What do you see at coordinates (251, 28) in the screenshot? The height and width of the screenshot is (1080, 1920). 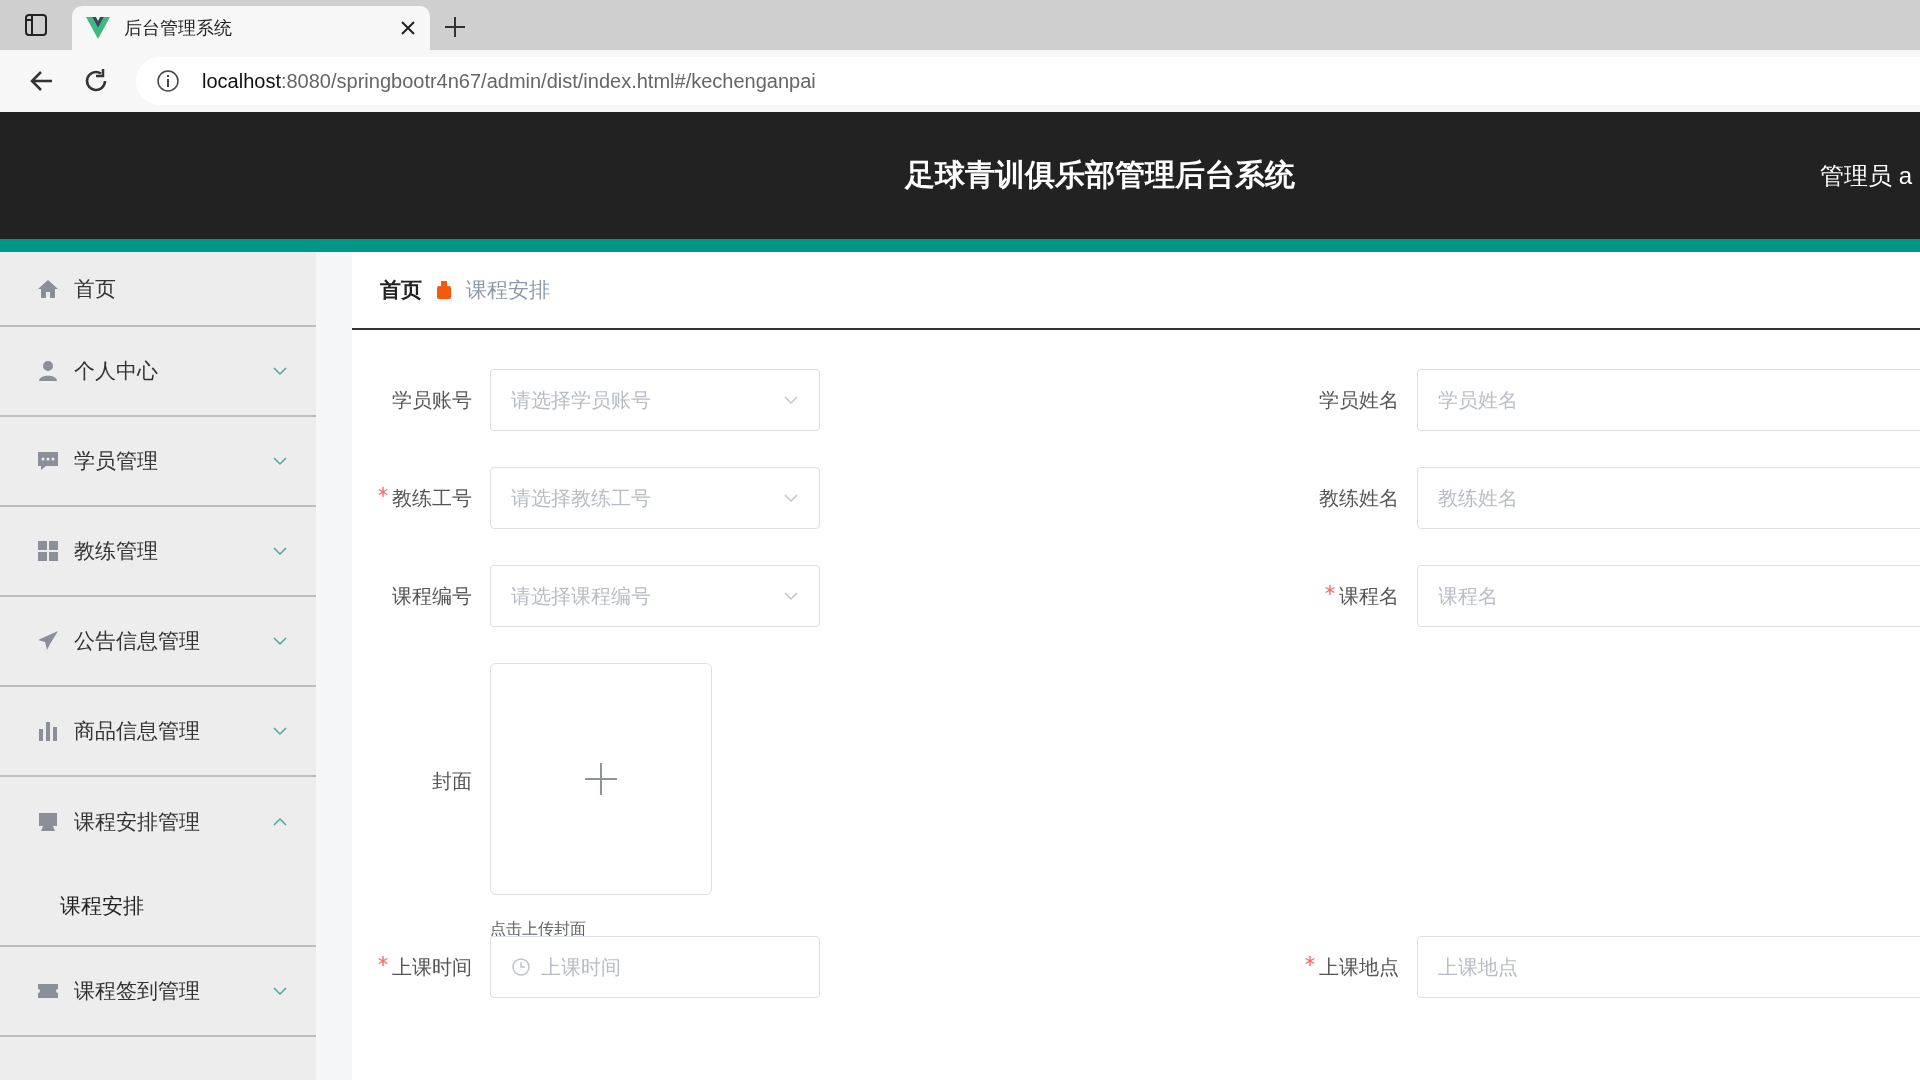 I see `browser-tab: 后台管理系统` at bounding box center [251, 28].